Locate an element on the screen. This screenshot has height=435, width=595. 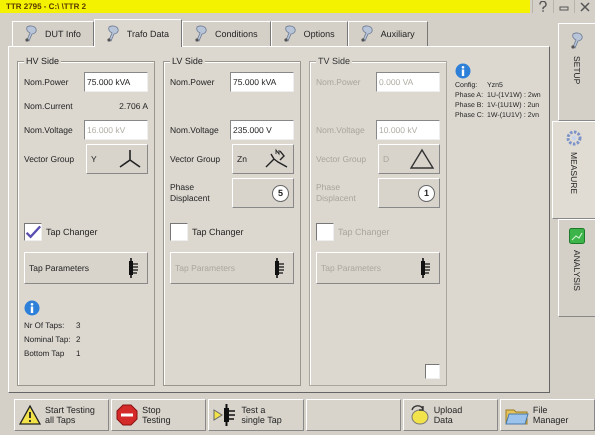
toolbar-button: Upload Data is located at coordinates (450, 415).